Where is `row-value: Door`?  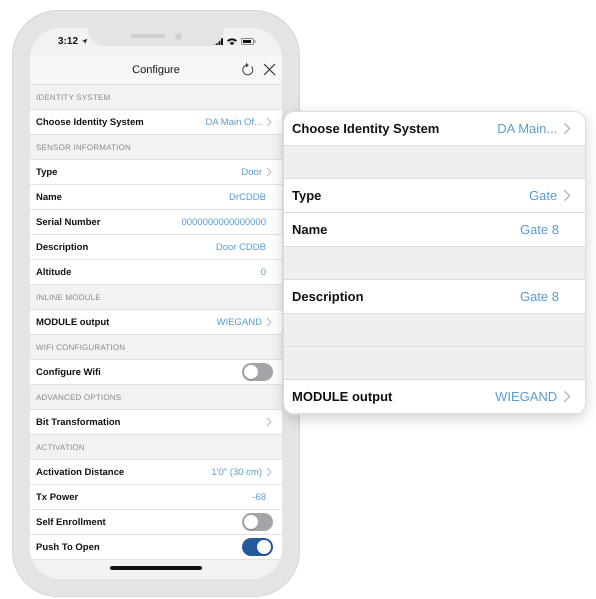 row-value: Door is located at coordinates (251, 172).